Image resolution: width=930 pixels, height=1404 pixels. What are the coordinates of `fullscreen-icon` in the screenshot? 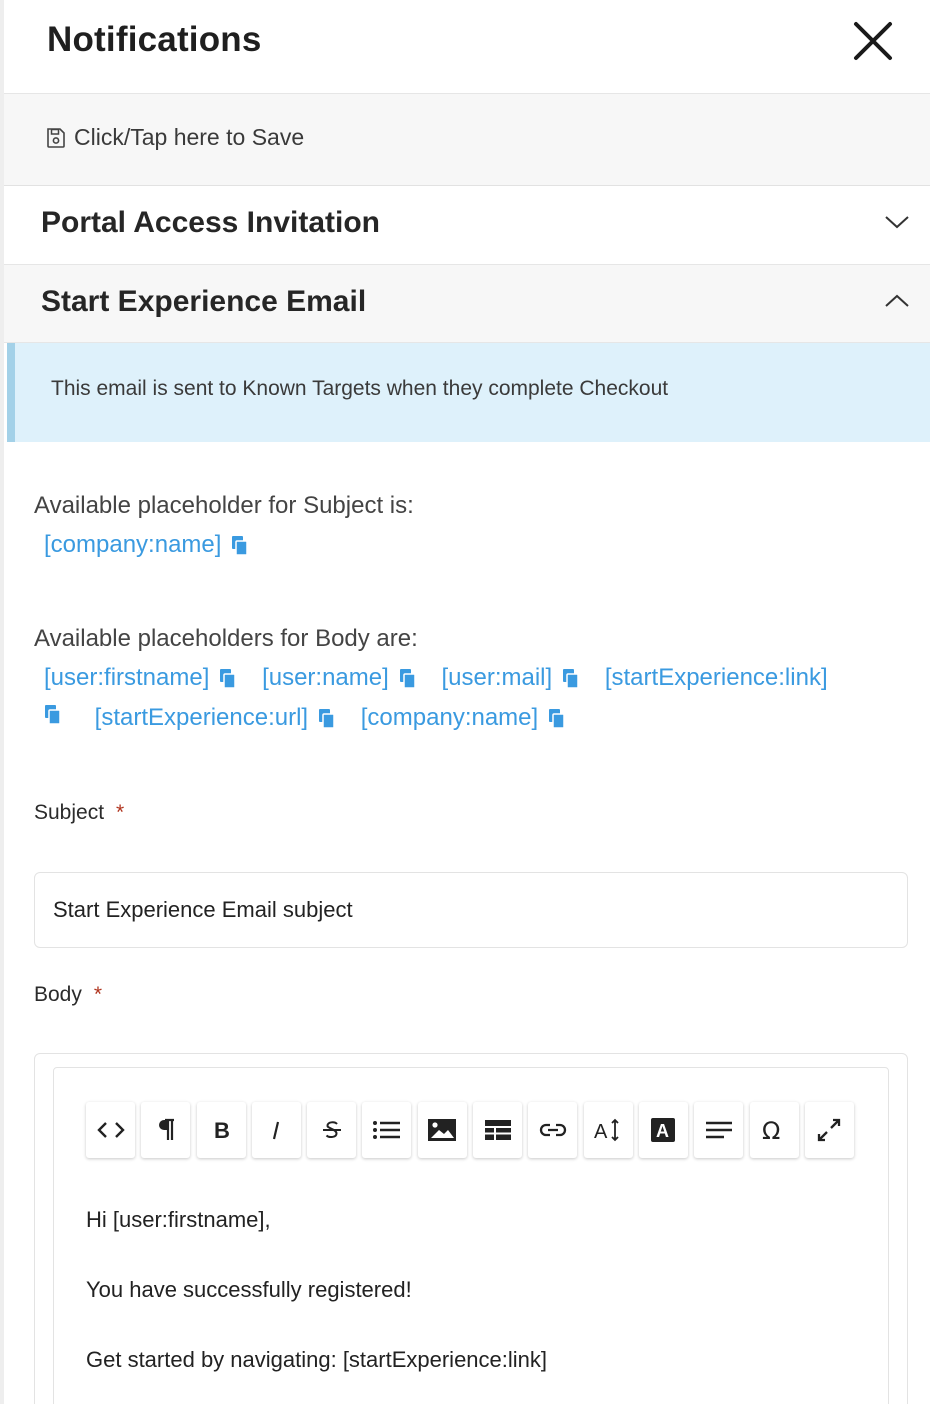 It's located at (829, 1130).